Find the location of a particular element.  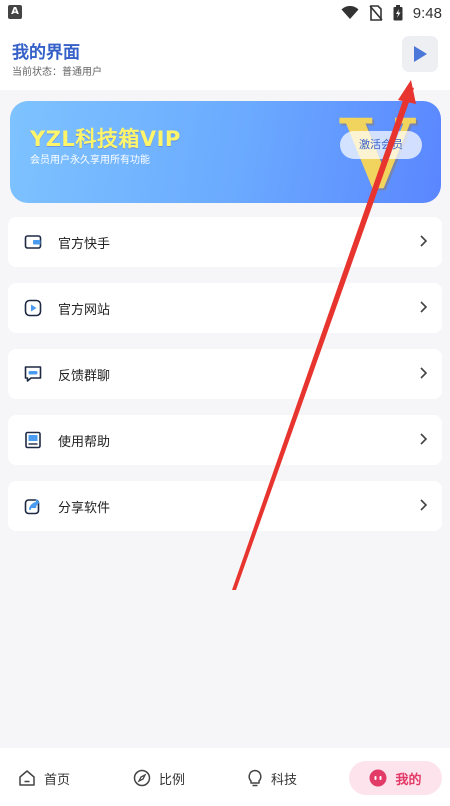

battery-charging-icon is located at coordinates (398, 13).